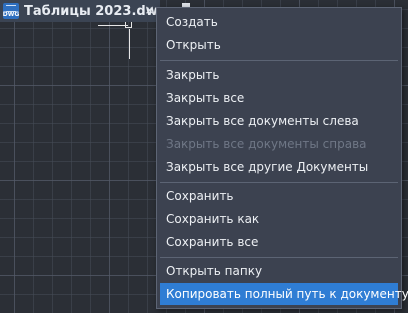  What do you see at coordinates (11, 14) in the screenshot?
I see `dwg-icon-label: DWG` at bounding box center [11, 14].